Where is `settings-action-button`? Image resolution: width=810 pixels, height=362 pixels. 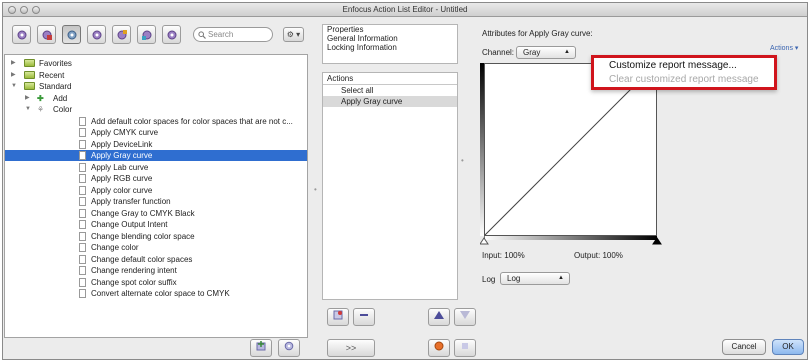
settings-action-button is located at coordinates (289, 348).